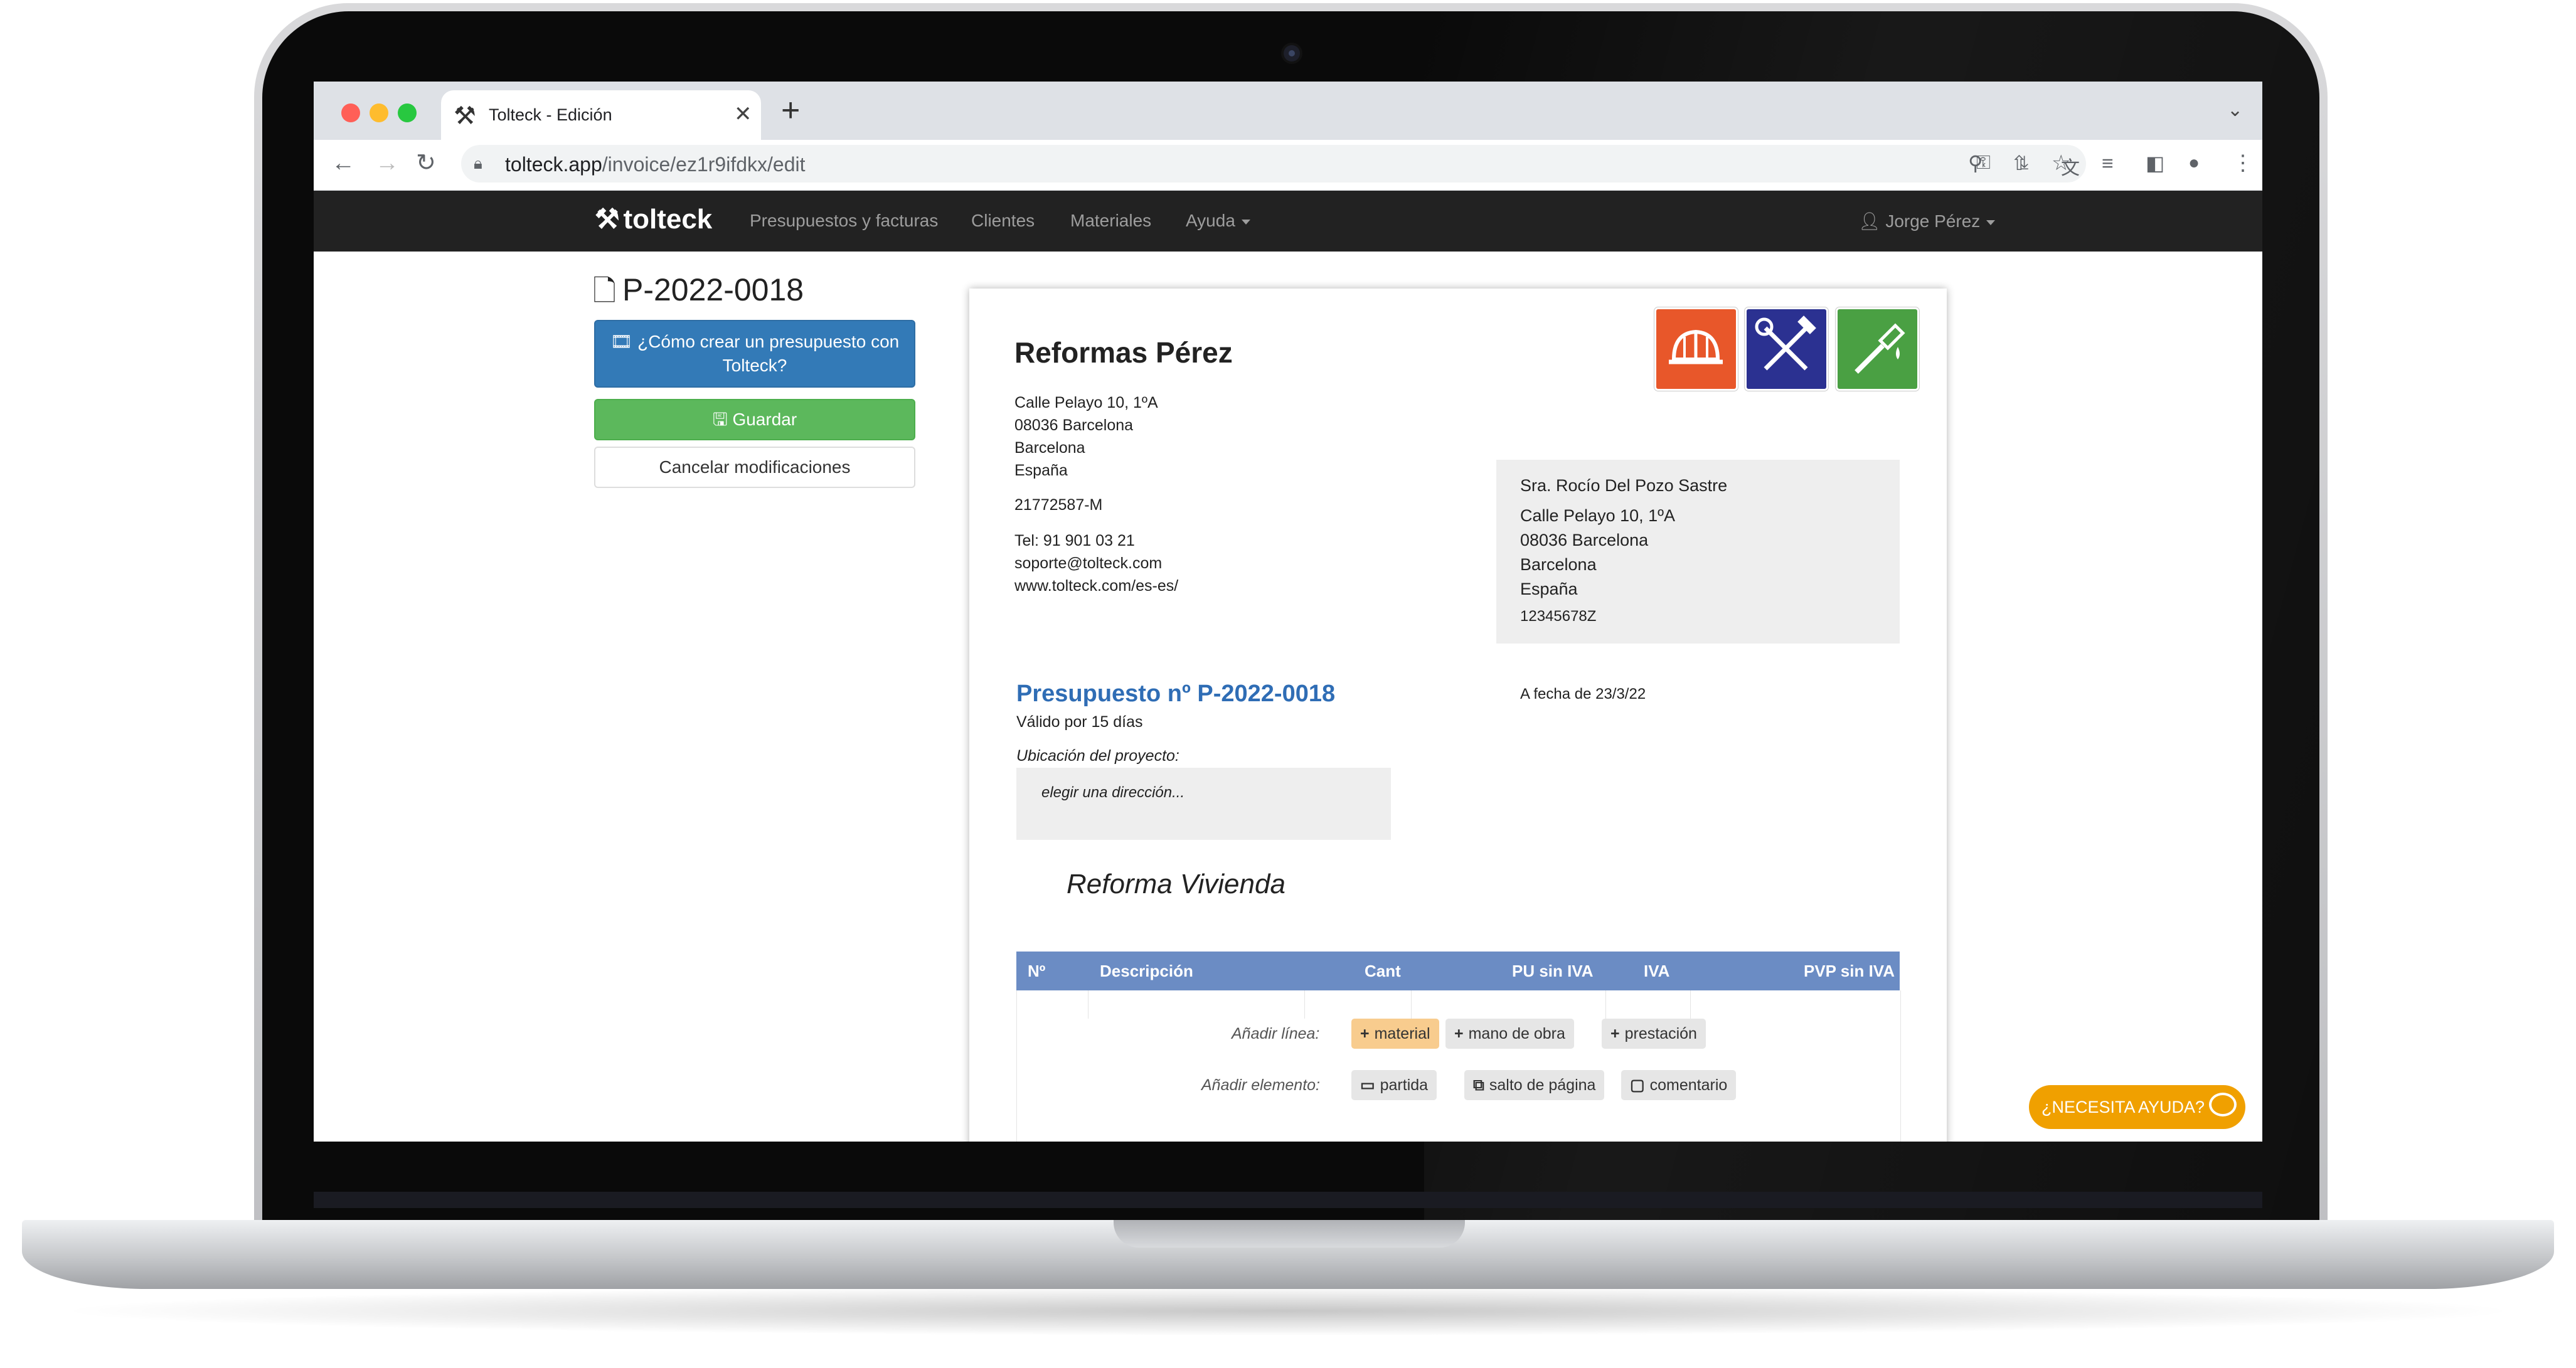 The width and height of the screenshot is (2576, 1368). I want to click on nav-materials: Materiales, so click(1111, 221).